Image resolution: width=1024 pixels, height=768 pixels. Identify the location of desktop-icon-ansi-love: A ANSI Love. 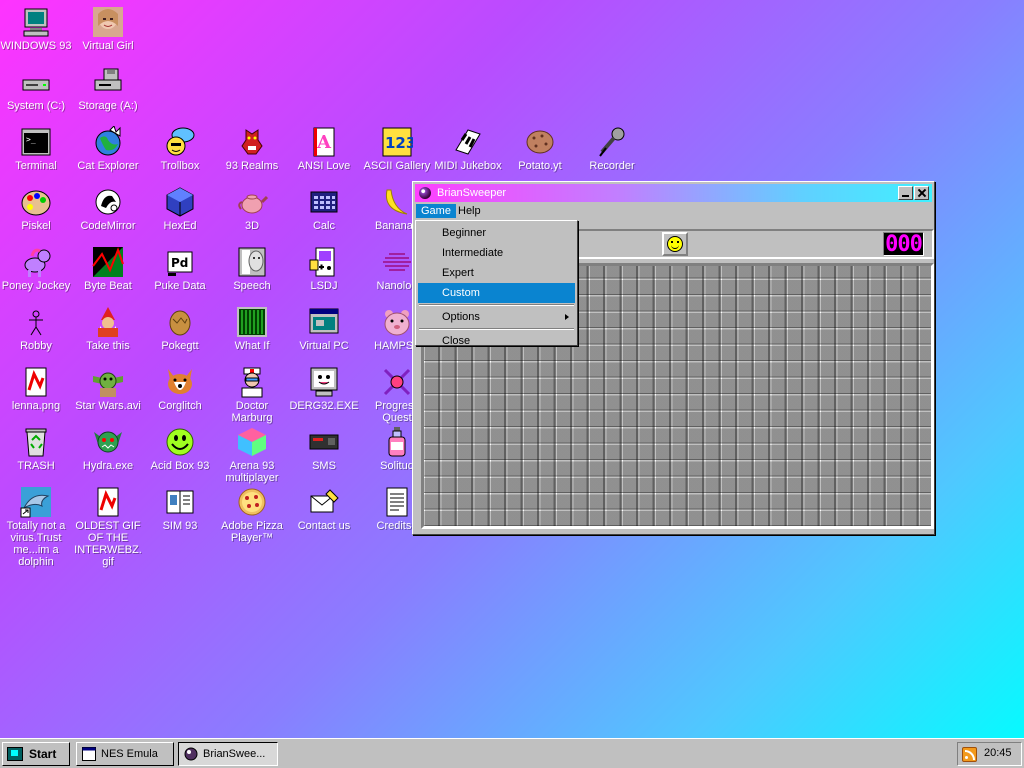
(324, 149).